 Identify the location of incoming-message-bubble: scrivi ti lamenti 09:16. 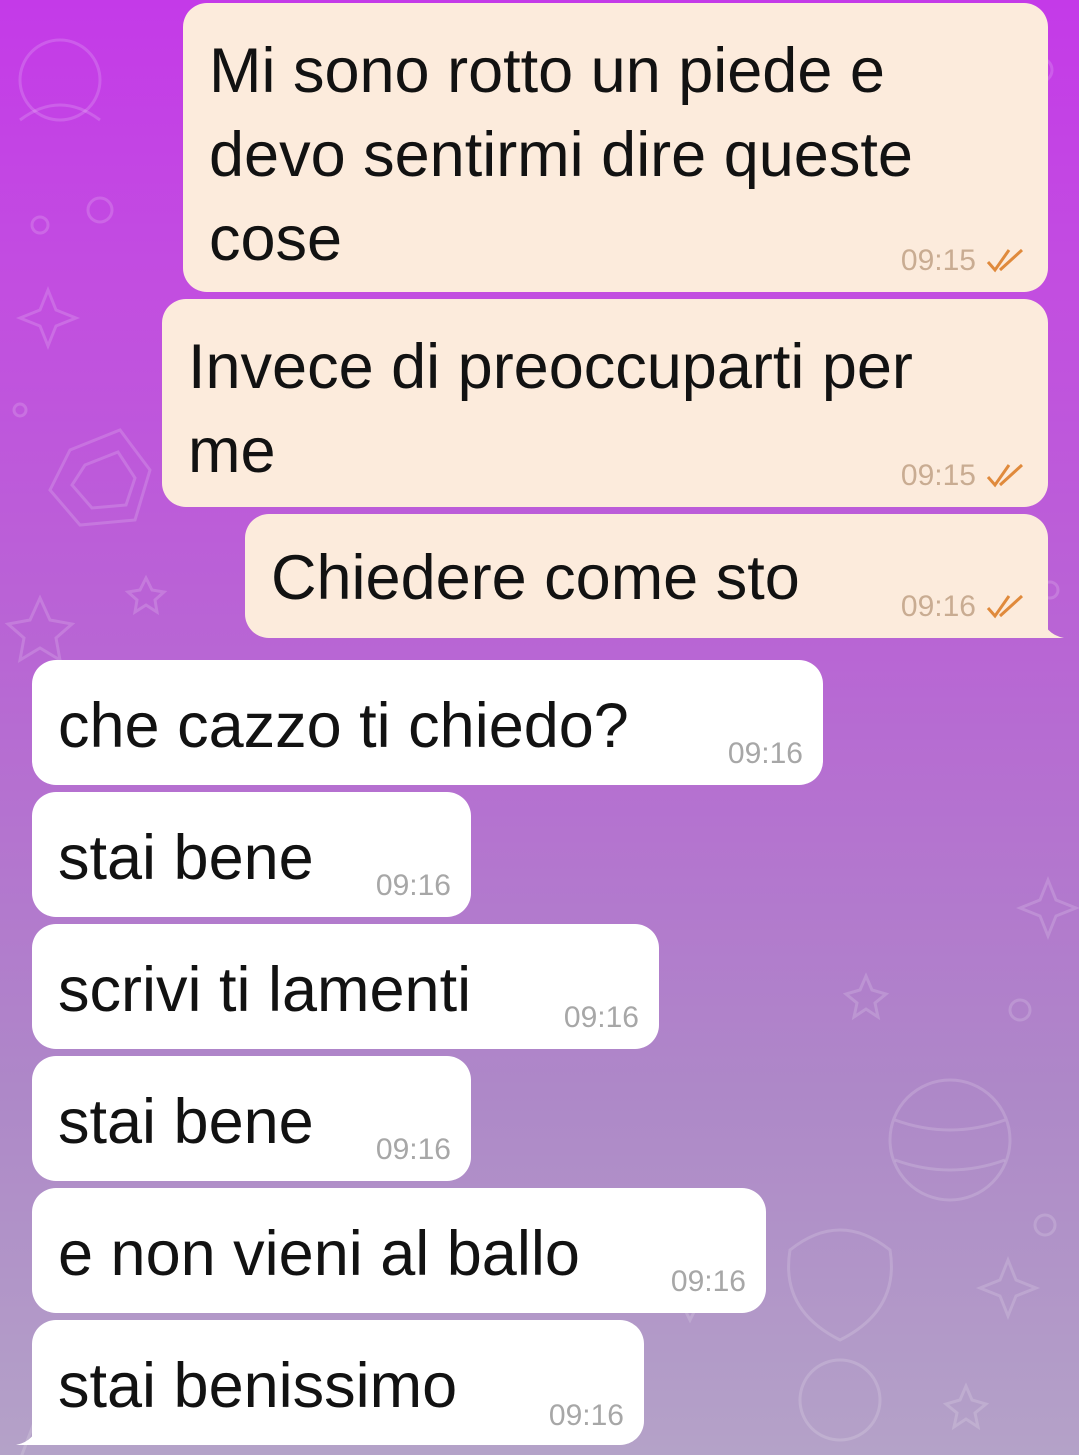
(345, 986).